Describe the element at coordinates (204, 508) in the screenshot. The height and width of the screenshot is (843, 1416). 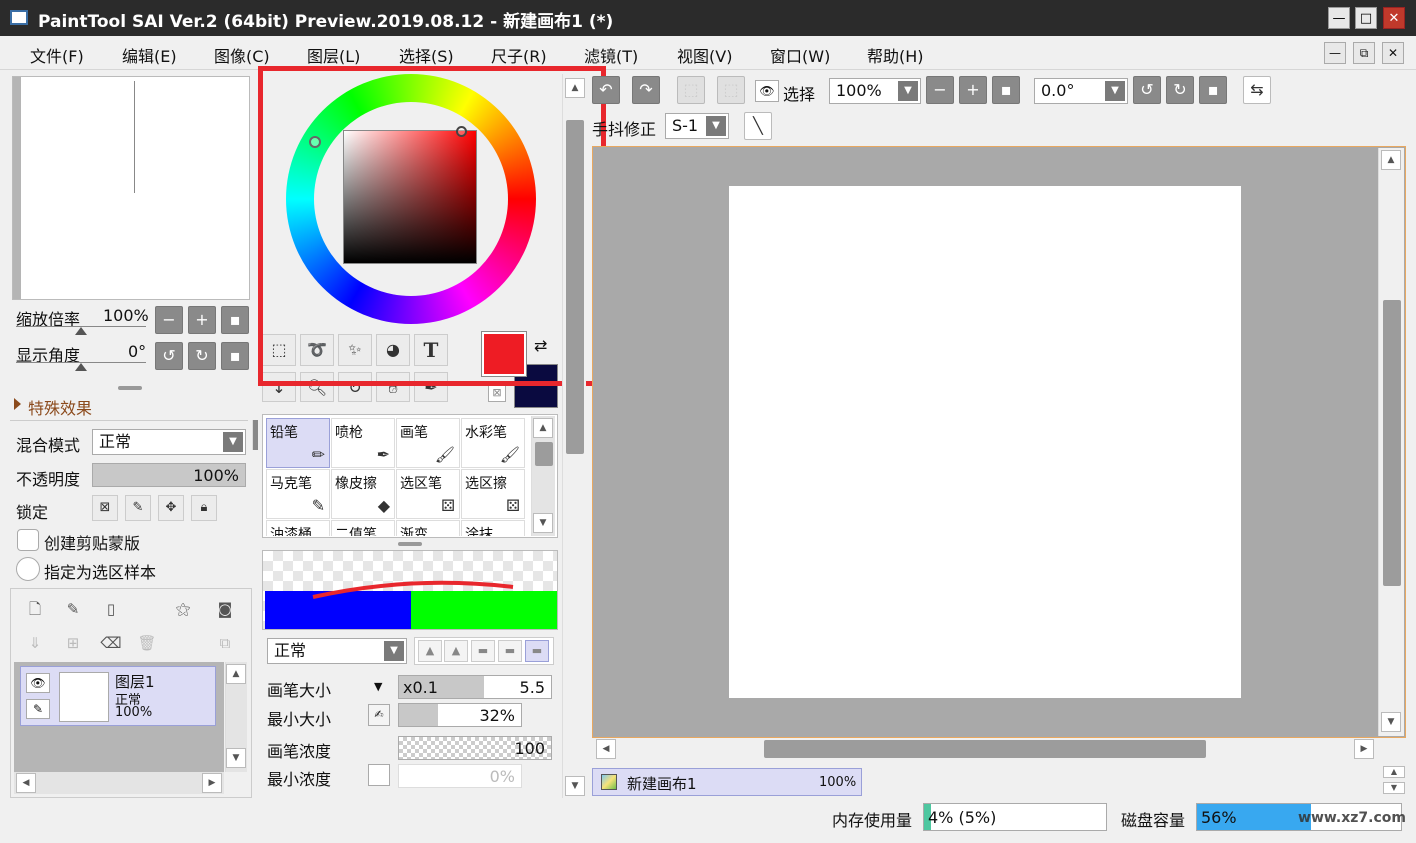
I see `lock-all-icon: 🔒︎` at that location.